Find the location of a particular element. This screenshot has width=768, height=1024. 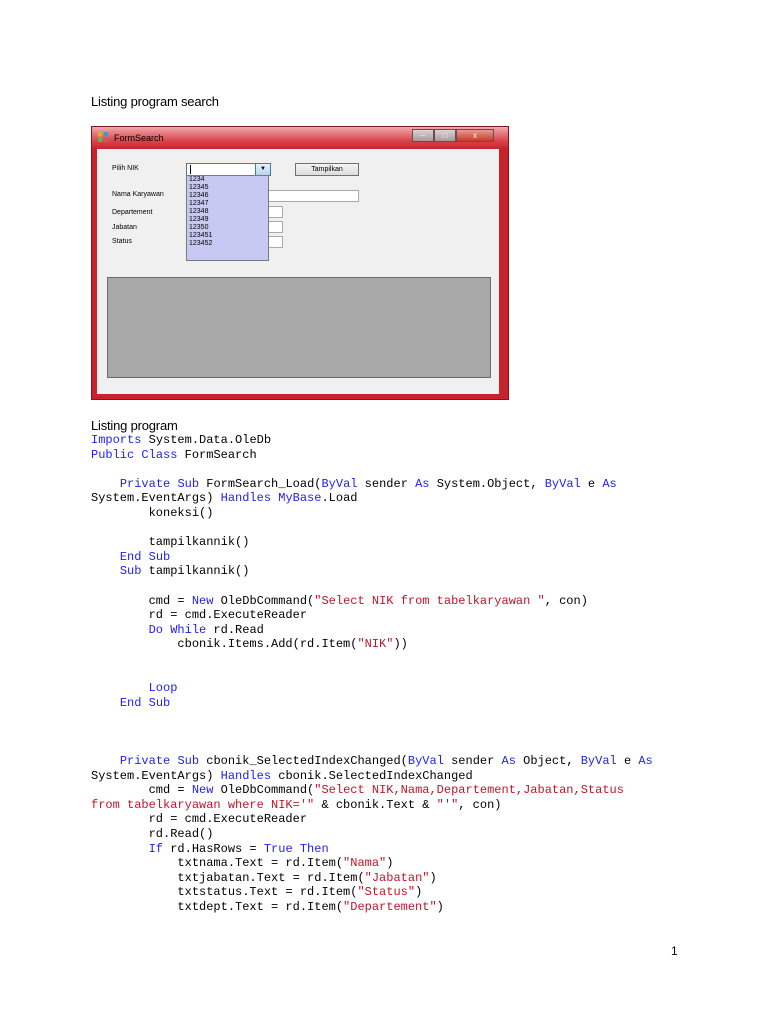

list-item: 12349 is located at coordinates (227, 220).